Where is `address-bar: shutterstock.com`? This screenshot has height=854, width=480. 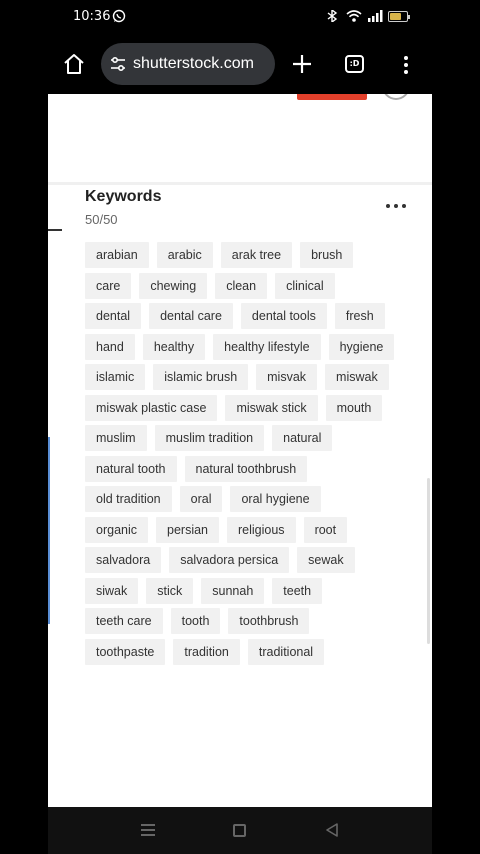
address-bar: shutterstock.com is located at coordinates (188, 64).